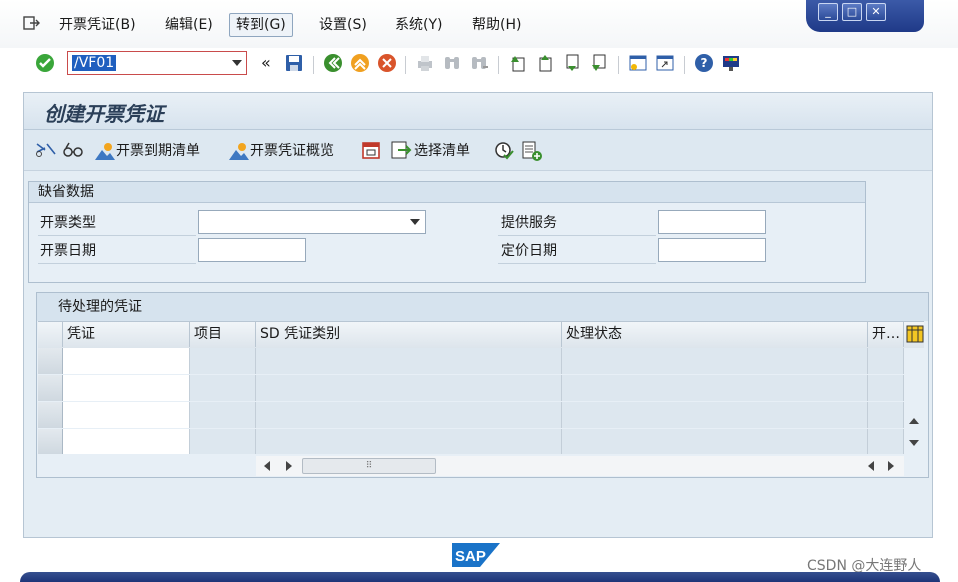  What do you see at coordinates (371, 150) in the screenshot?
I see `calendar-icon` at bounding box center [371, 150].